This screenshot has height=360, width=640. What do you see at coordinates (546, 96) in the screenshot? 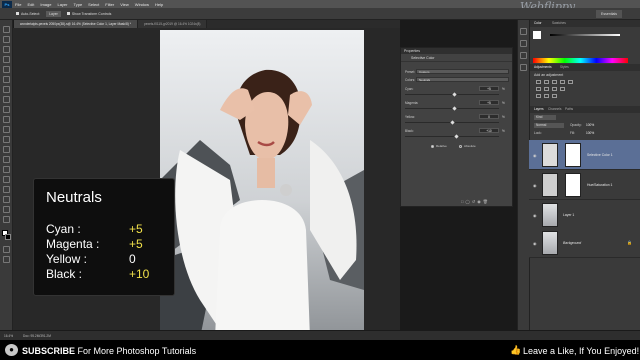
I see `posterize-adjust-icon` at bounding box center [546, 96].